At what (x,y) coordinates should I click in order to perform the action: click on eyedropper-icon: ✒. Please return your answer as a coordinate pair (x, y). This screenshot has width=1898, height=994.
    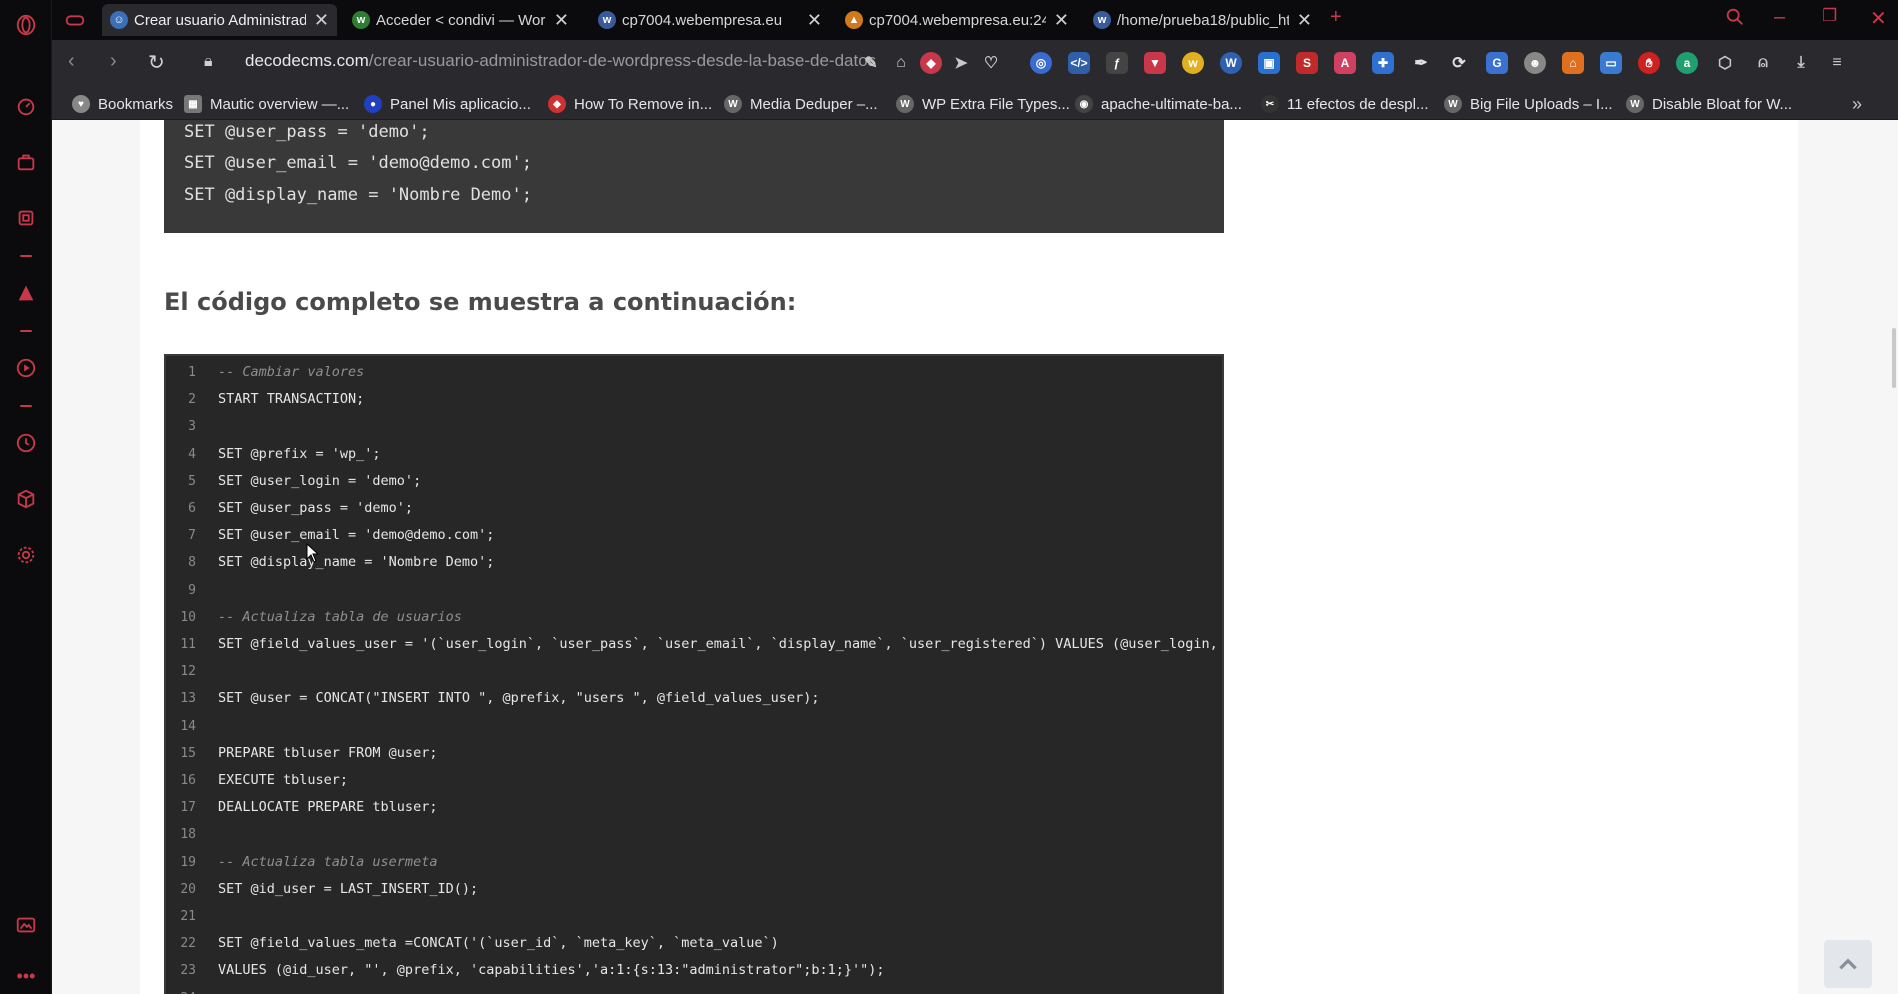
    Looking at the image, I should click on (1421, 63).